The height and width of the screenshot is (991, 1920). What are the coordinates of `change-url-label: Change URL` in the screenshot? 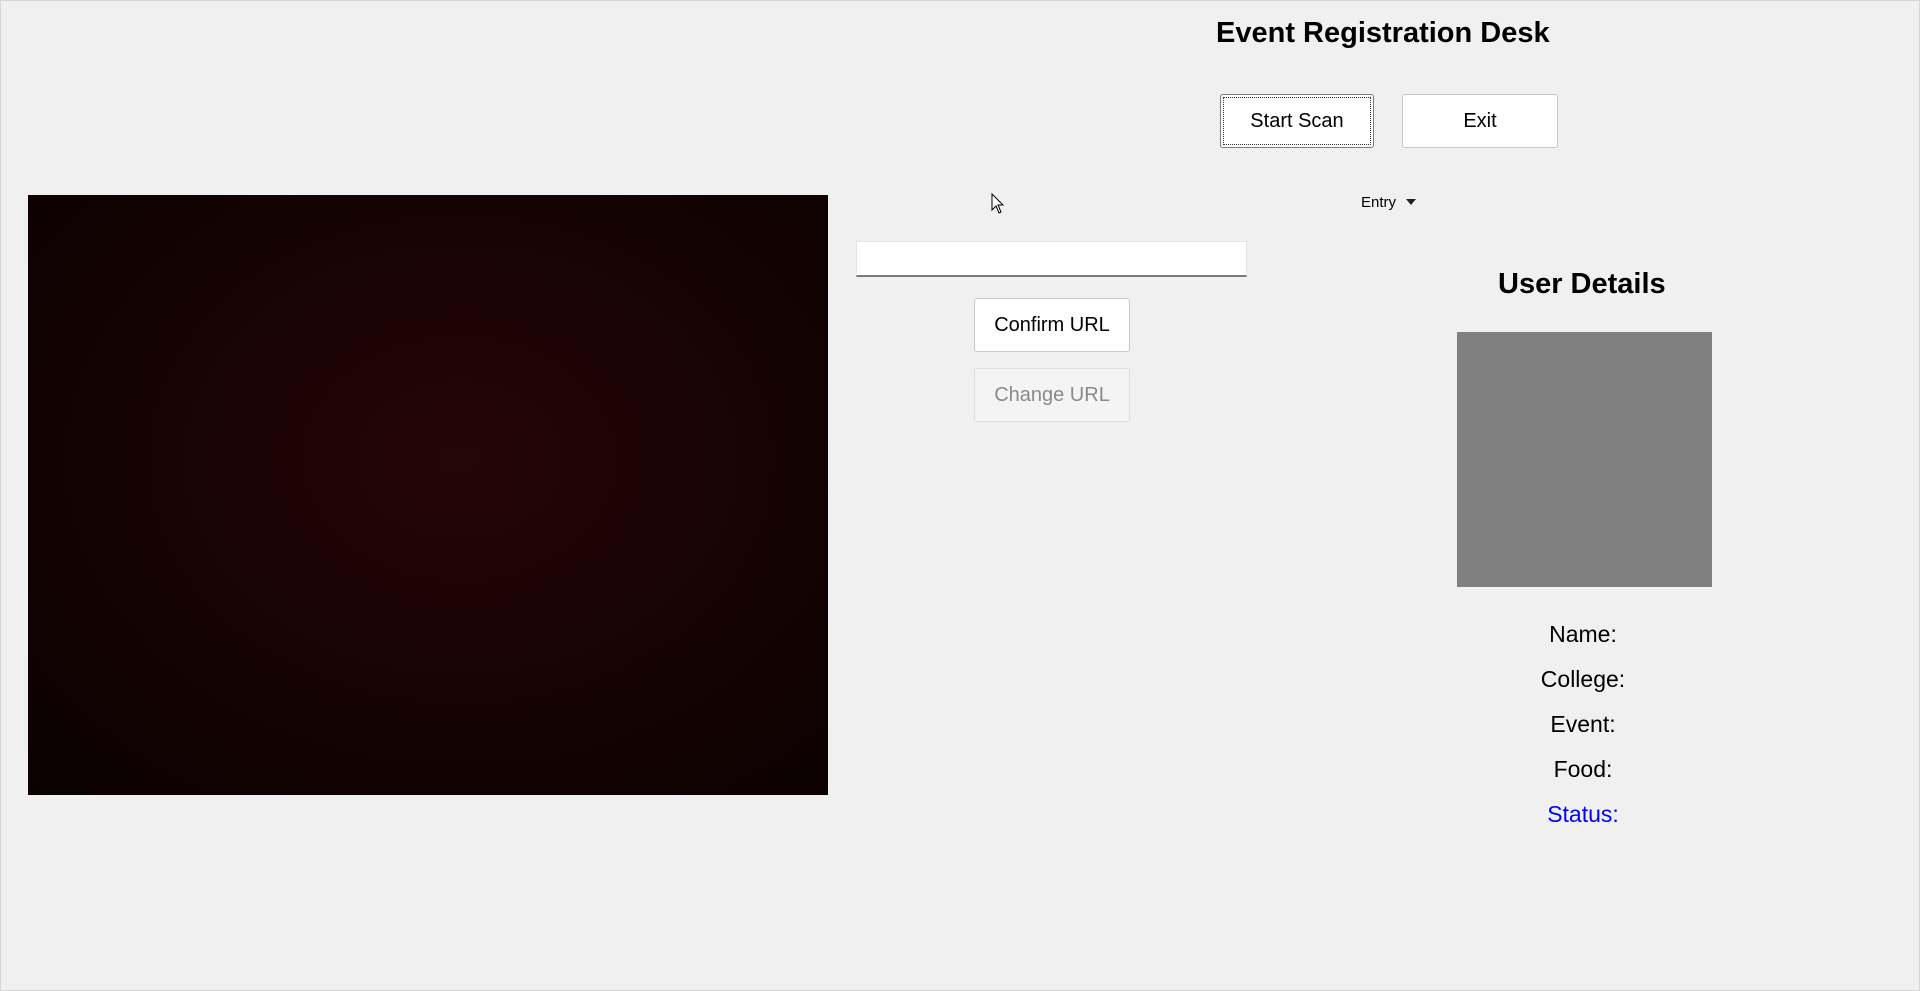 It's located at (1052, 394).